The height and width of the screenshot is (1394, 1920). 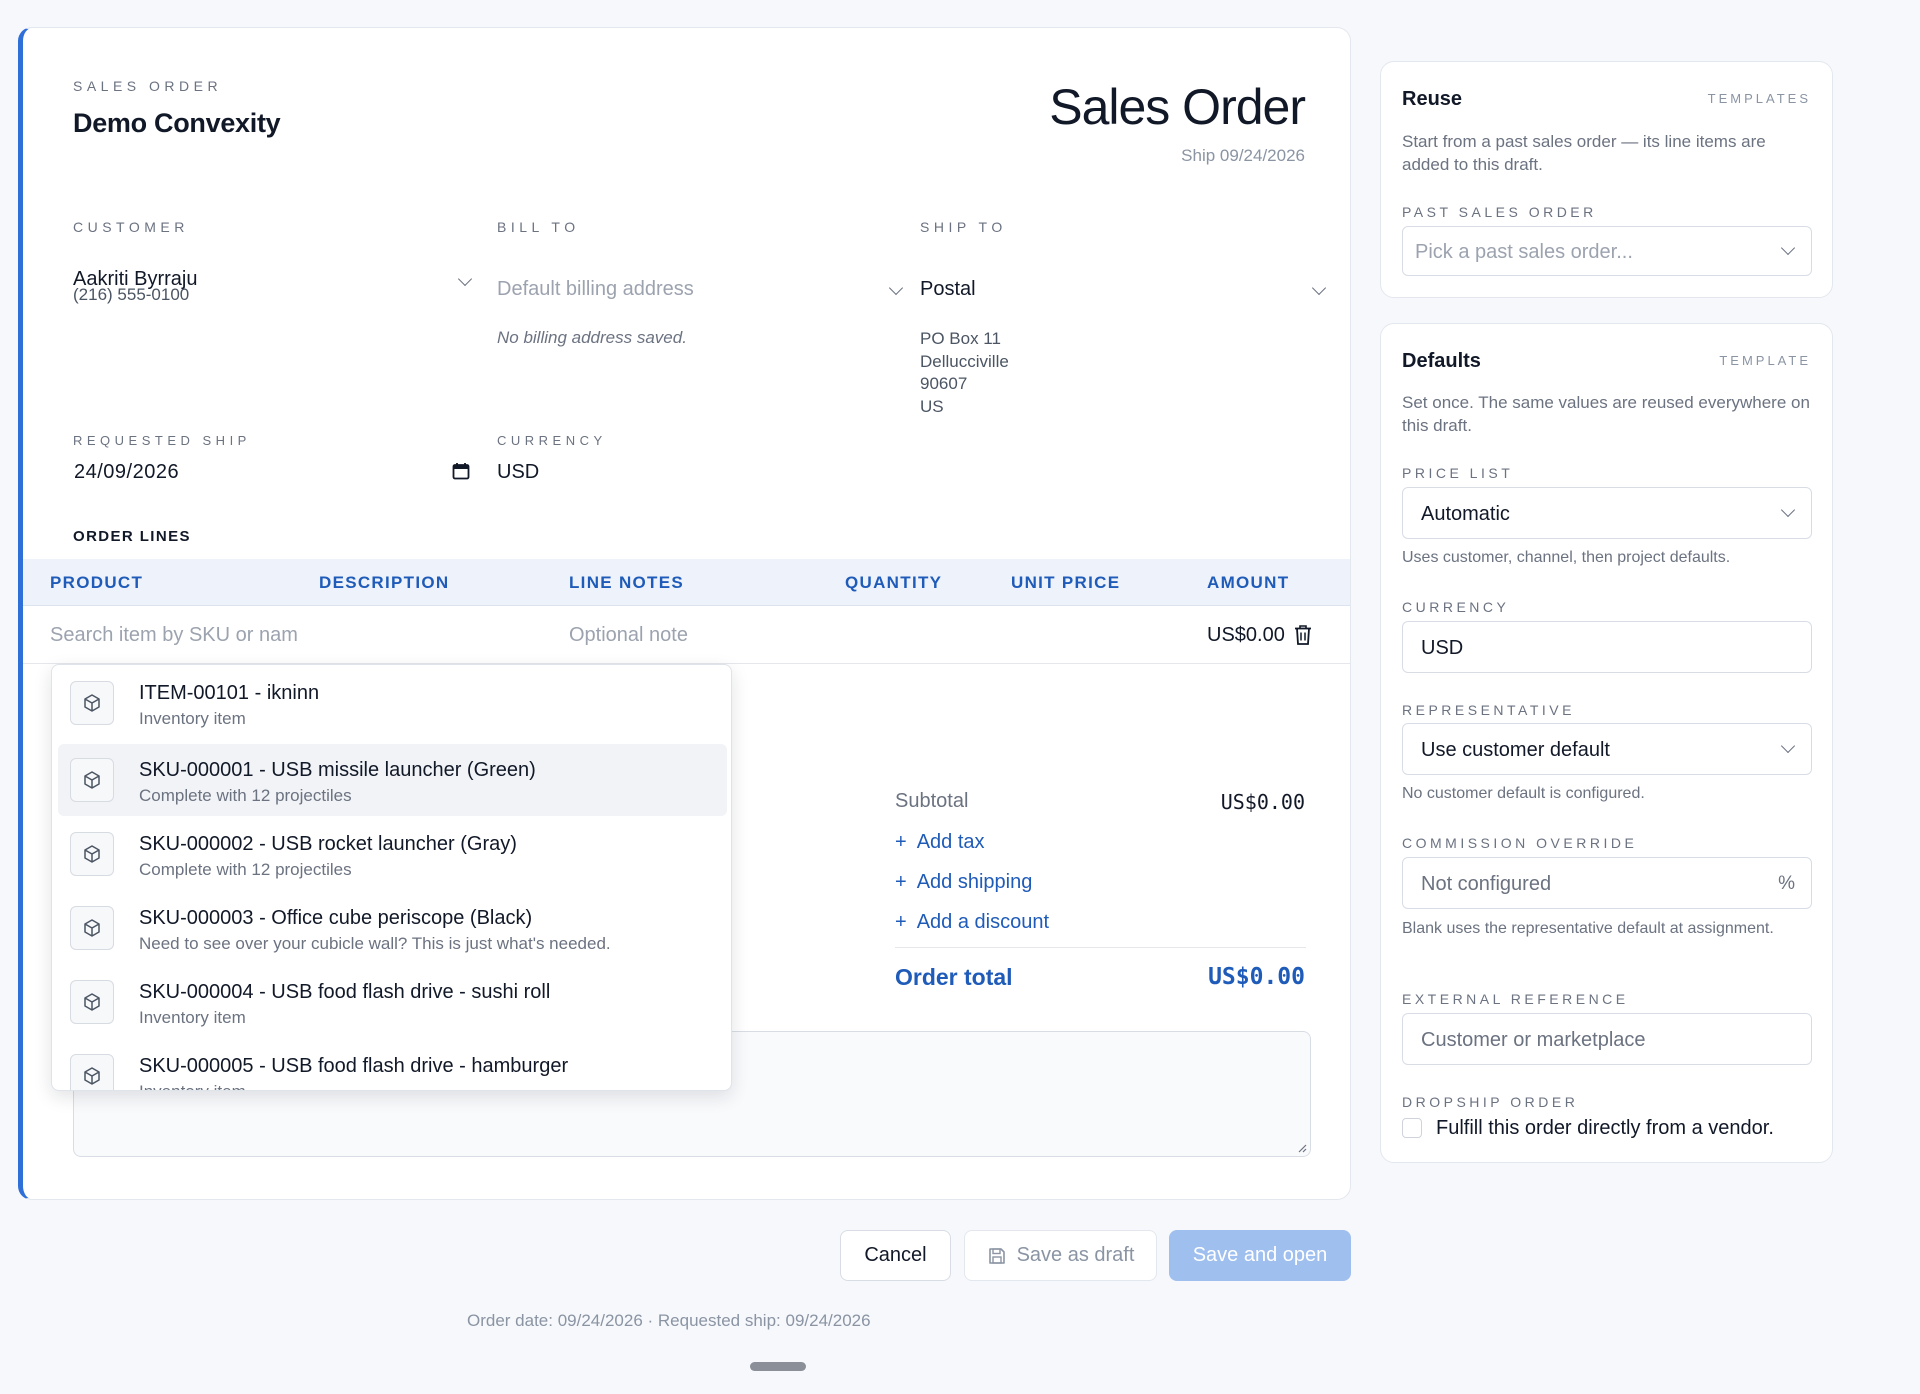 What do you see at coordinates (1515, 750) in the screenshot?
I see `representative-value: Use customer default` at bounding box center [1515, 750].